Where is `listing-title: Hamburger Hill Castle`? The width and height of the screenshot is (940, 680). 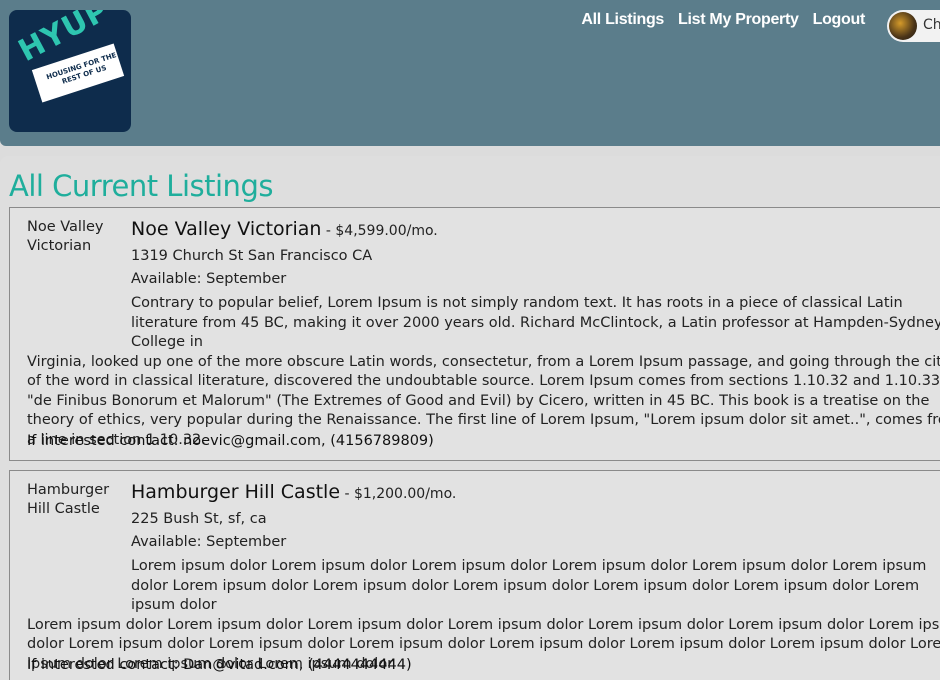 listing-title: Hamburger Hill Castle is located at coordinates (235, 492).